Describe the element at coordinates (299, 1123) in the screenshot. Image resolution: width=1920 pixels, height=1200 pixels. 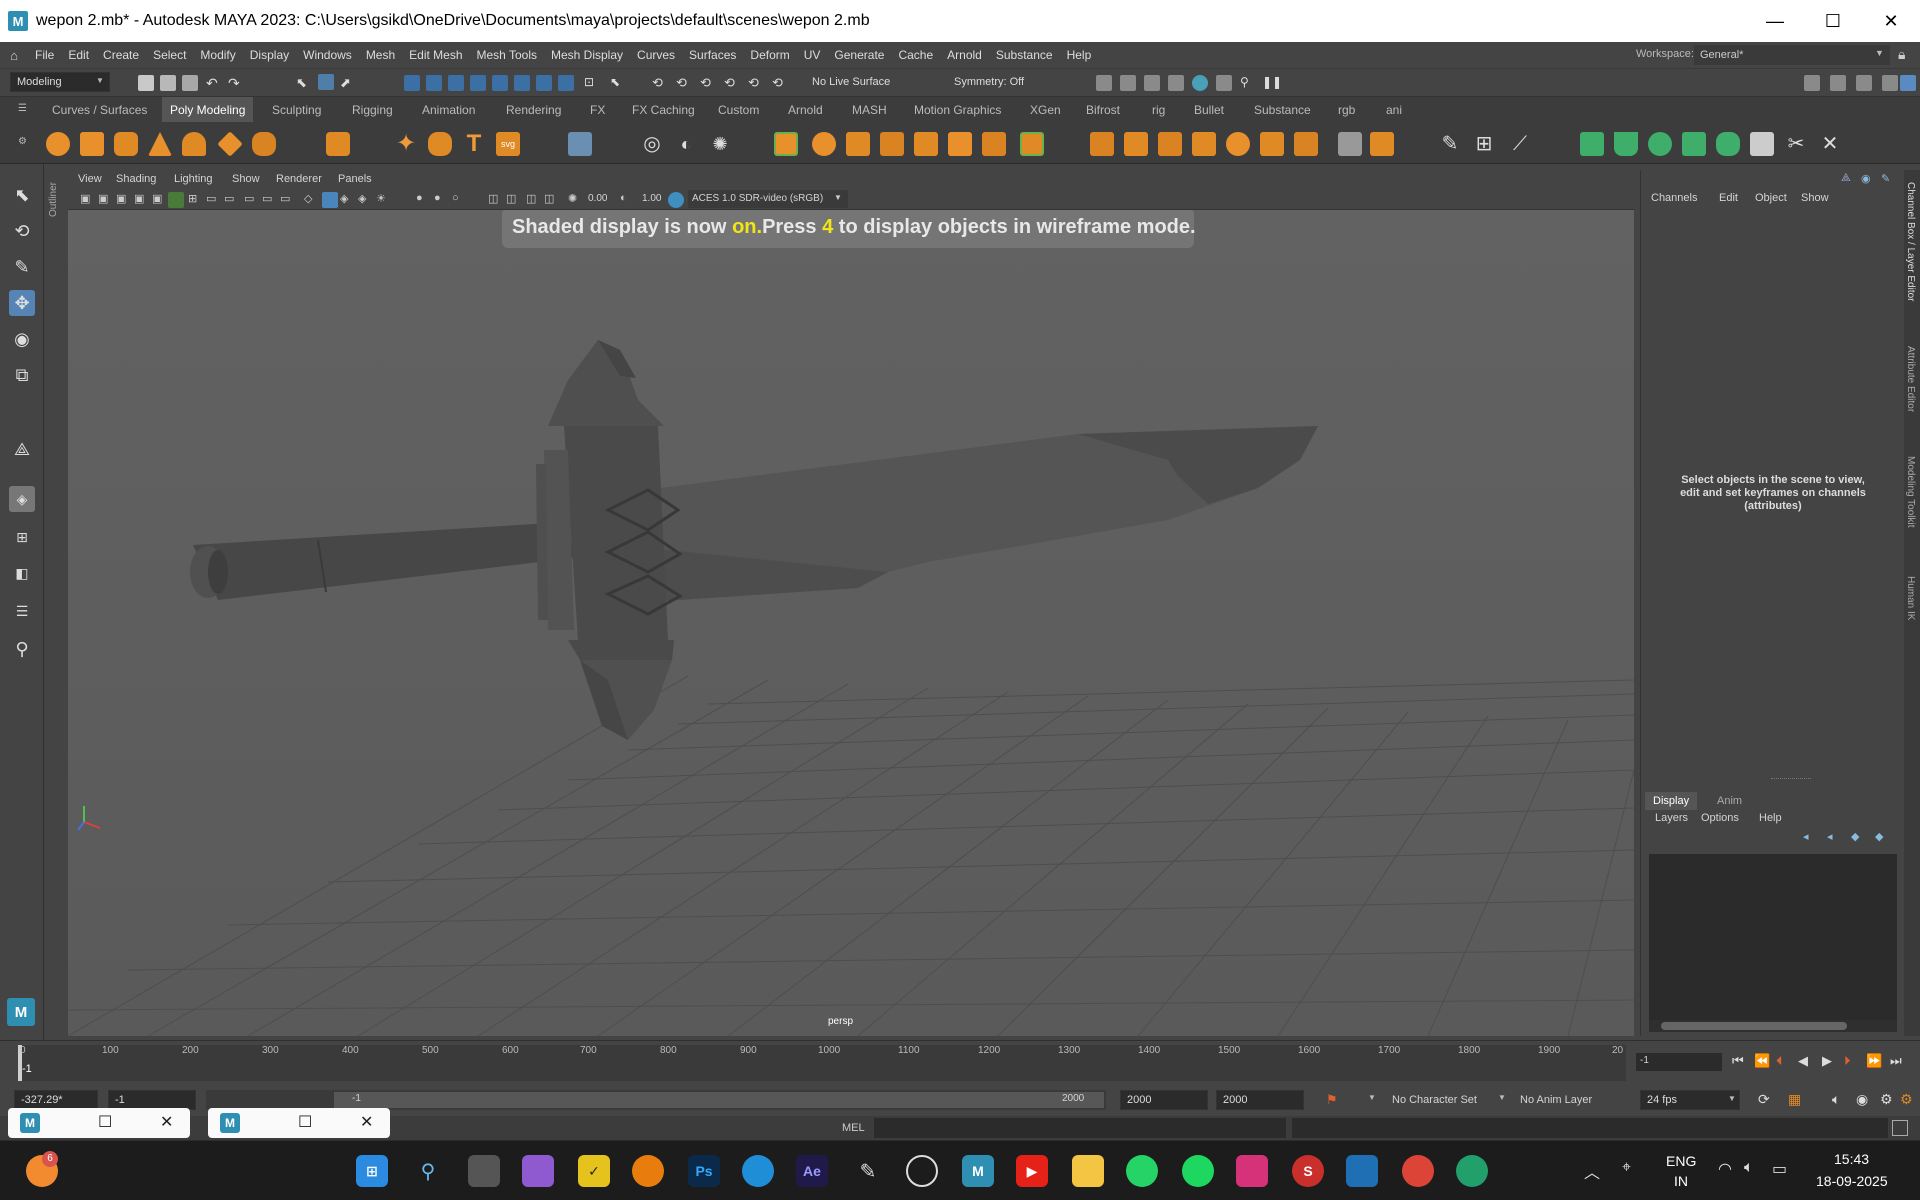
I see `minimized-window-2: M ☐ ✕` at that location.